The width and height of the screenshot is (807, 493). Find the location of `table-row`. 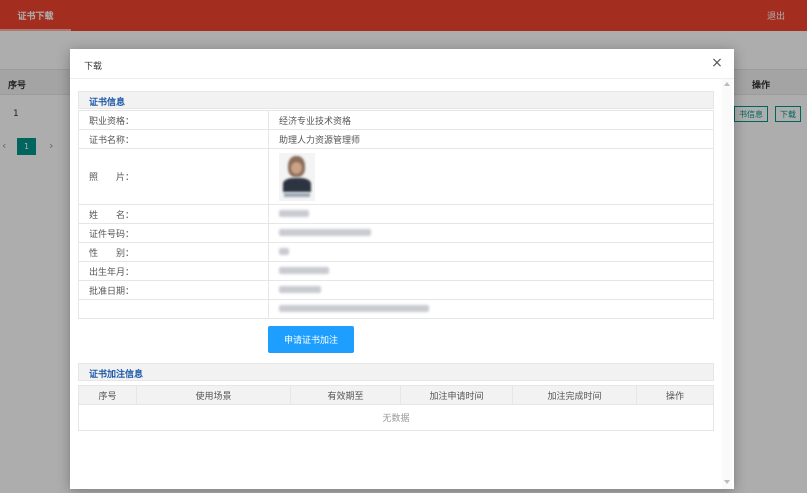

table-row is located at coordinates (396, 309).